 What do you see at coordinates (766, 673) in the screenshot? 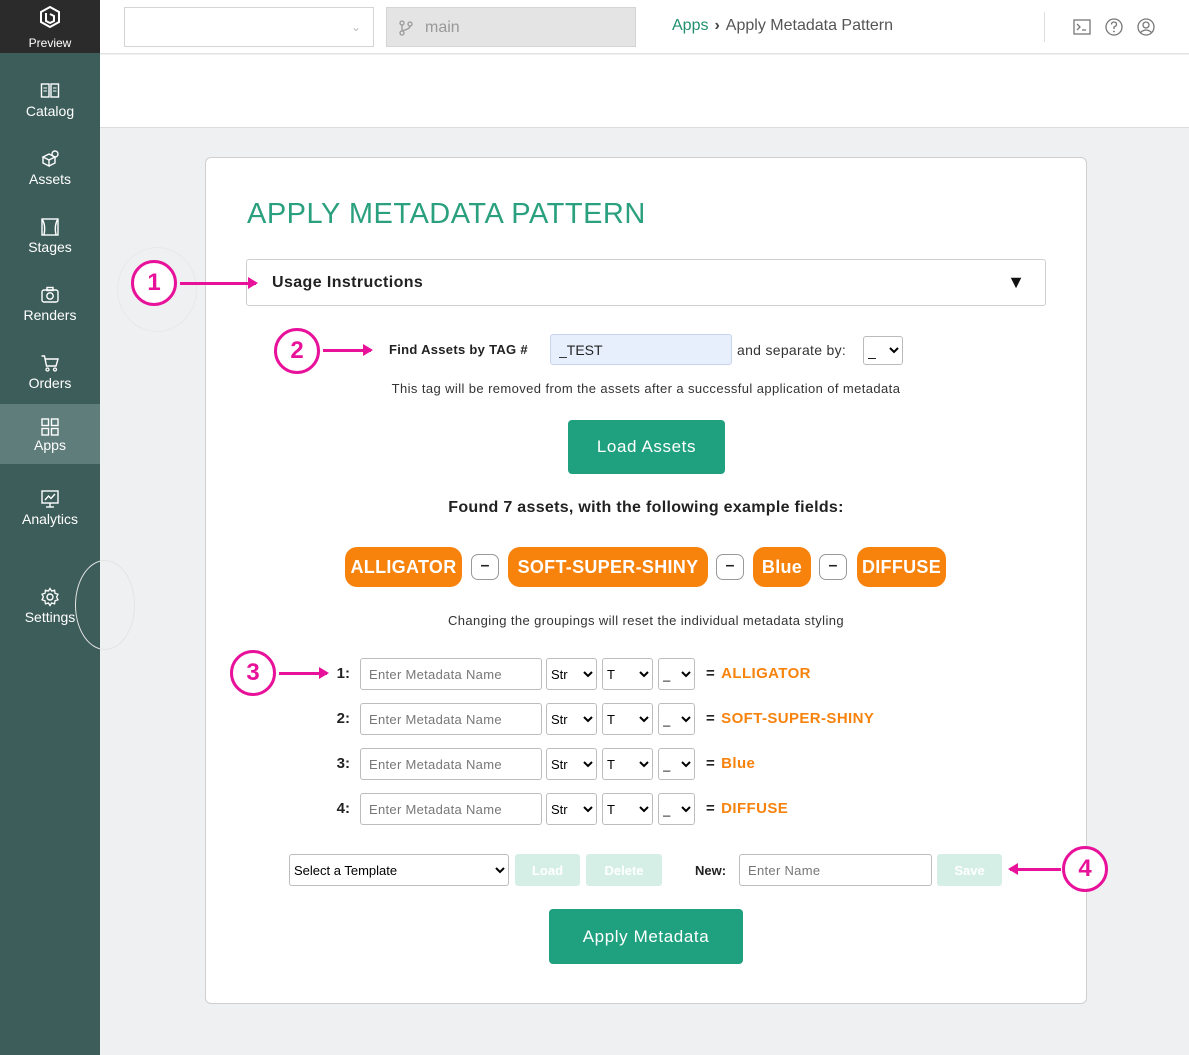
I see `row-value-text: ALLIGATOR` at bounding box center [766, 673].